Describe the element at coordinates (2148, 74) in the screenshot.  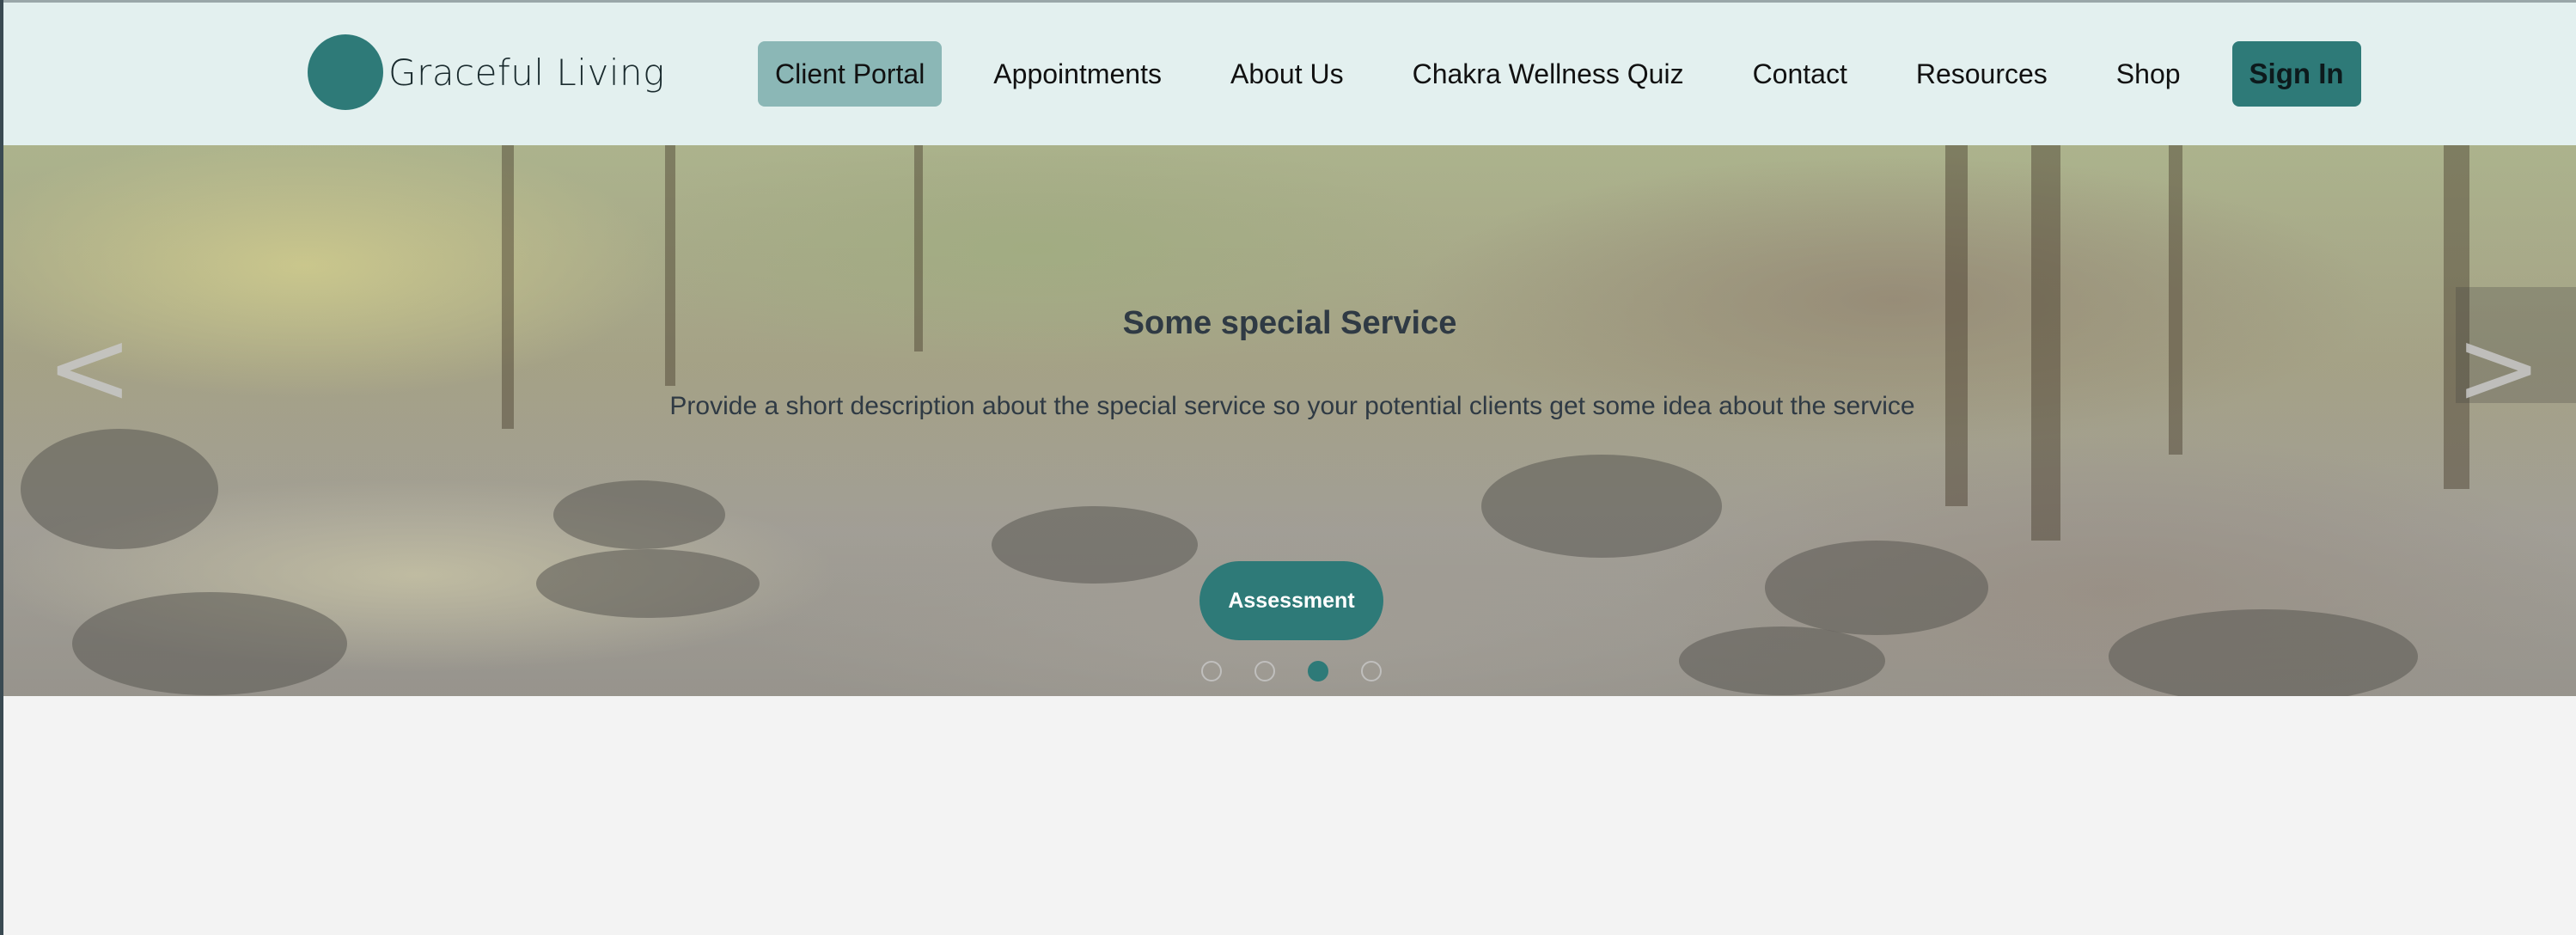
I see `nav-shop: Shop` at that location.